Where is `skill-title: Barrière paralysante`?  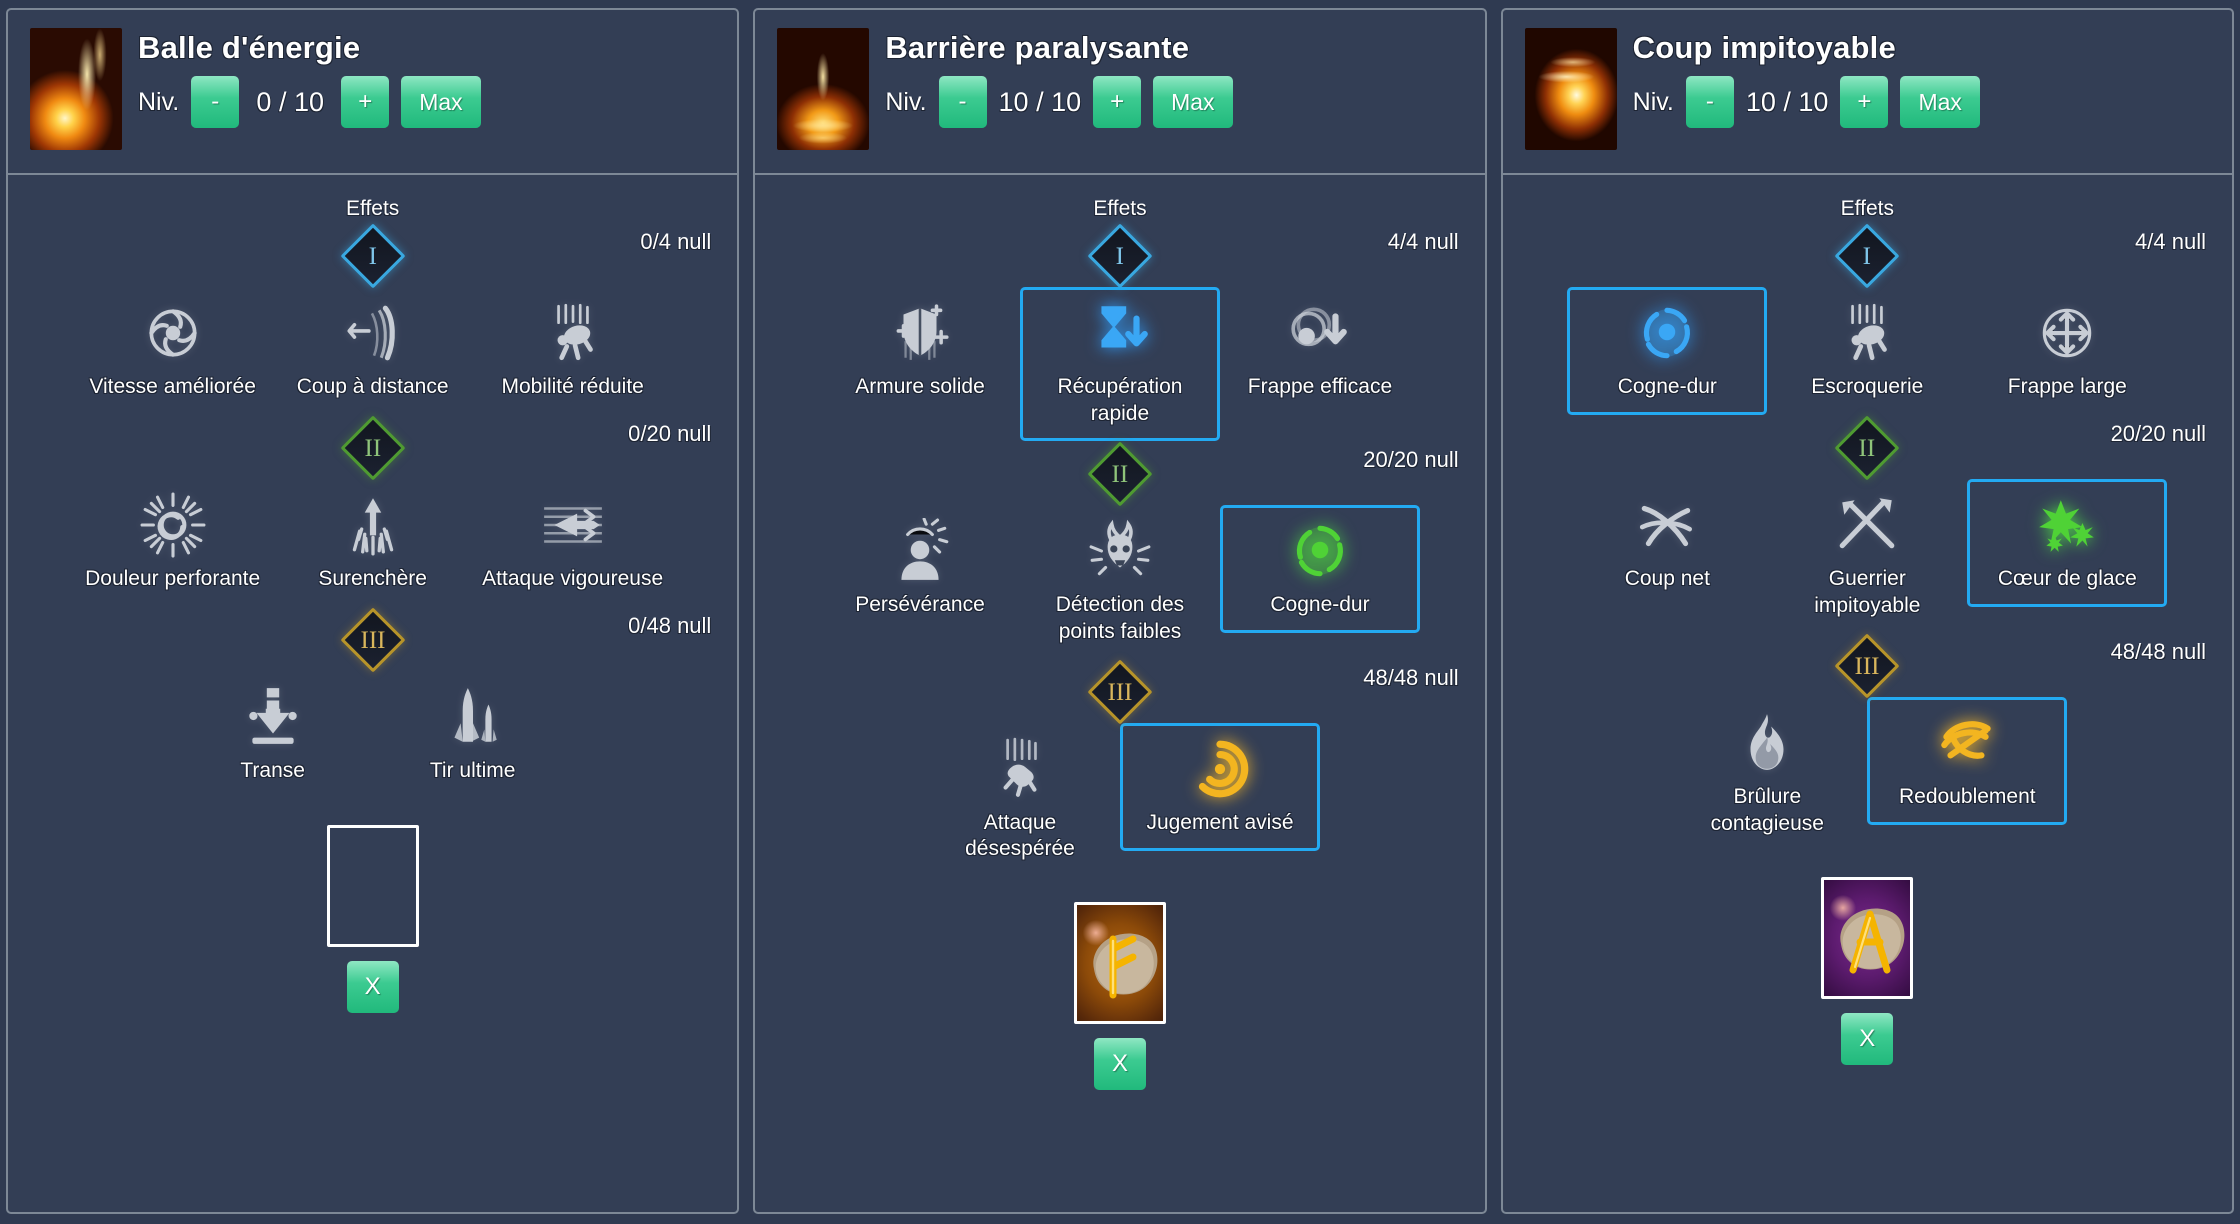
skill-title: Barrière paralysante is located at coordinates (1037, 47).